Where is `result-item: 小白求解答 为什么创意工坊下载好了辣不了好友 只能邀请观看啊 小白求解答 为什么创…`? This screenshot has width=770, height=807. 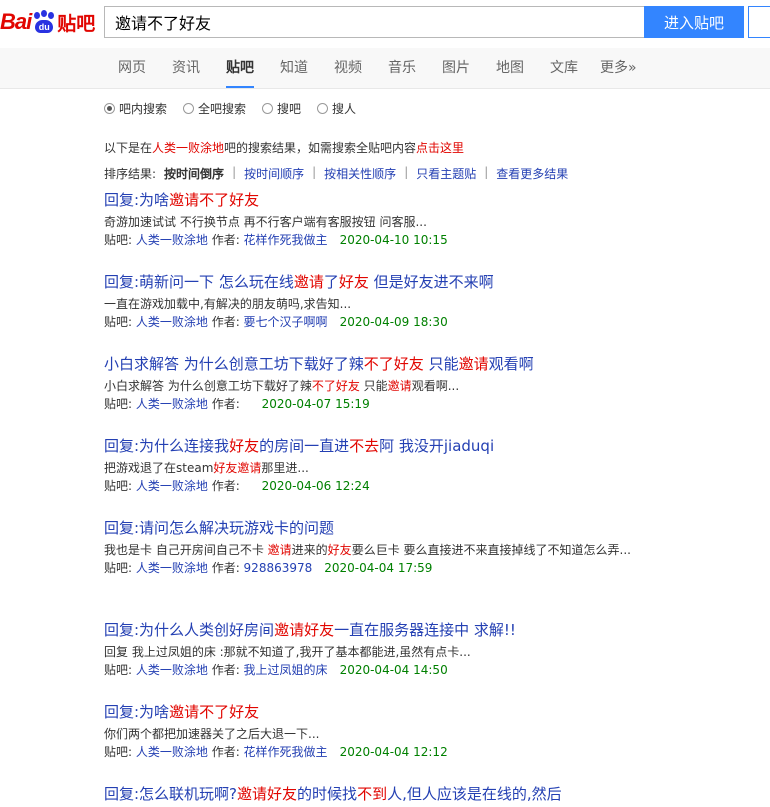 result-item: 小白求解答 为什么创意工坊下载好了辣不了好友 只能邀请观看啊 小白求解答 为什么创… is located at coordinates (384, 383).